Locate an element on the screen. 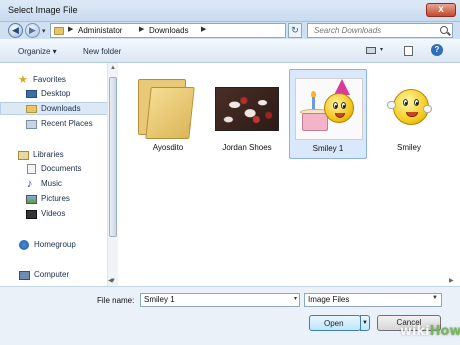 The image size is (460, 345). nav-homegroup: Homegroup is located at coordinates (54, 245).